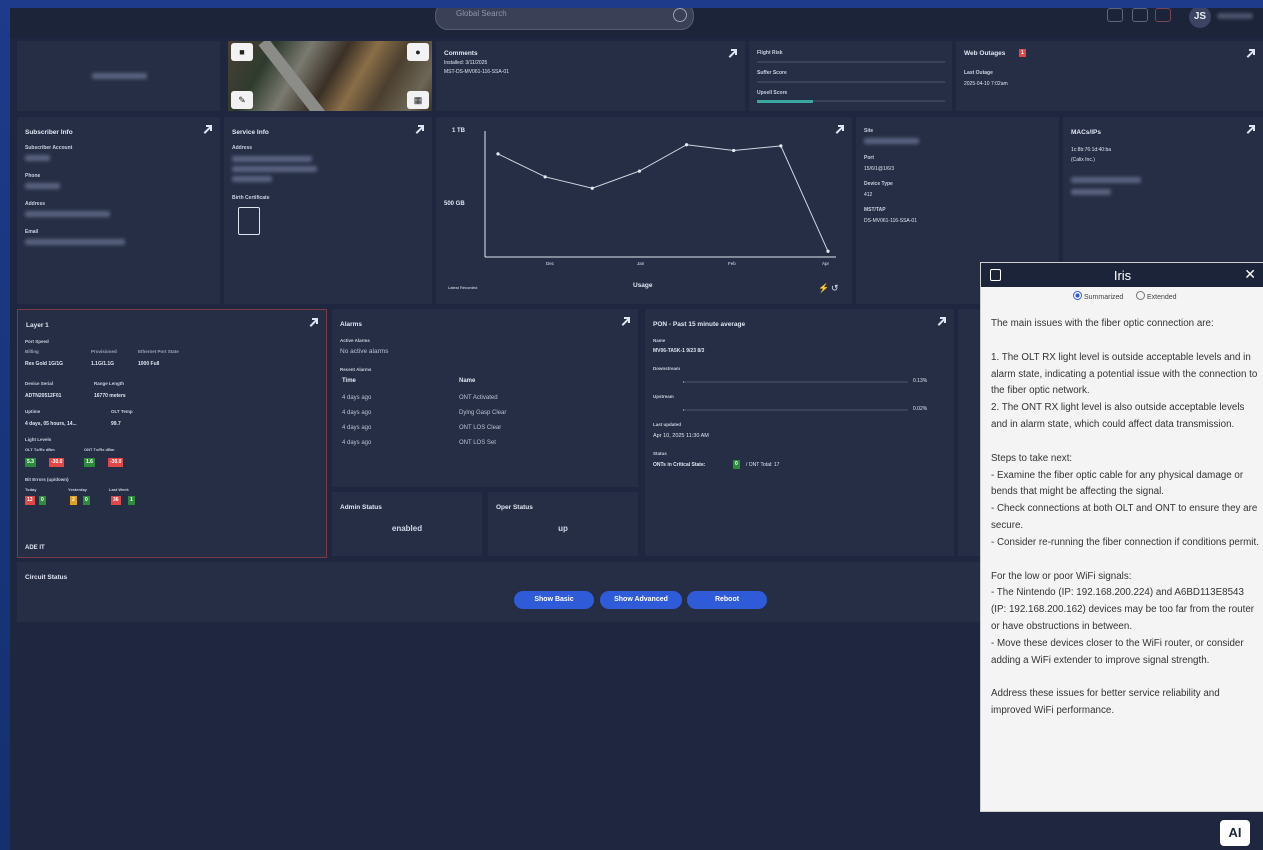  Describe the element at coordinates (563, 528) in the screenshot. I see `oper-status-value: up` at that location.